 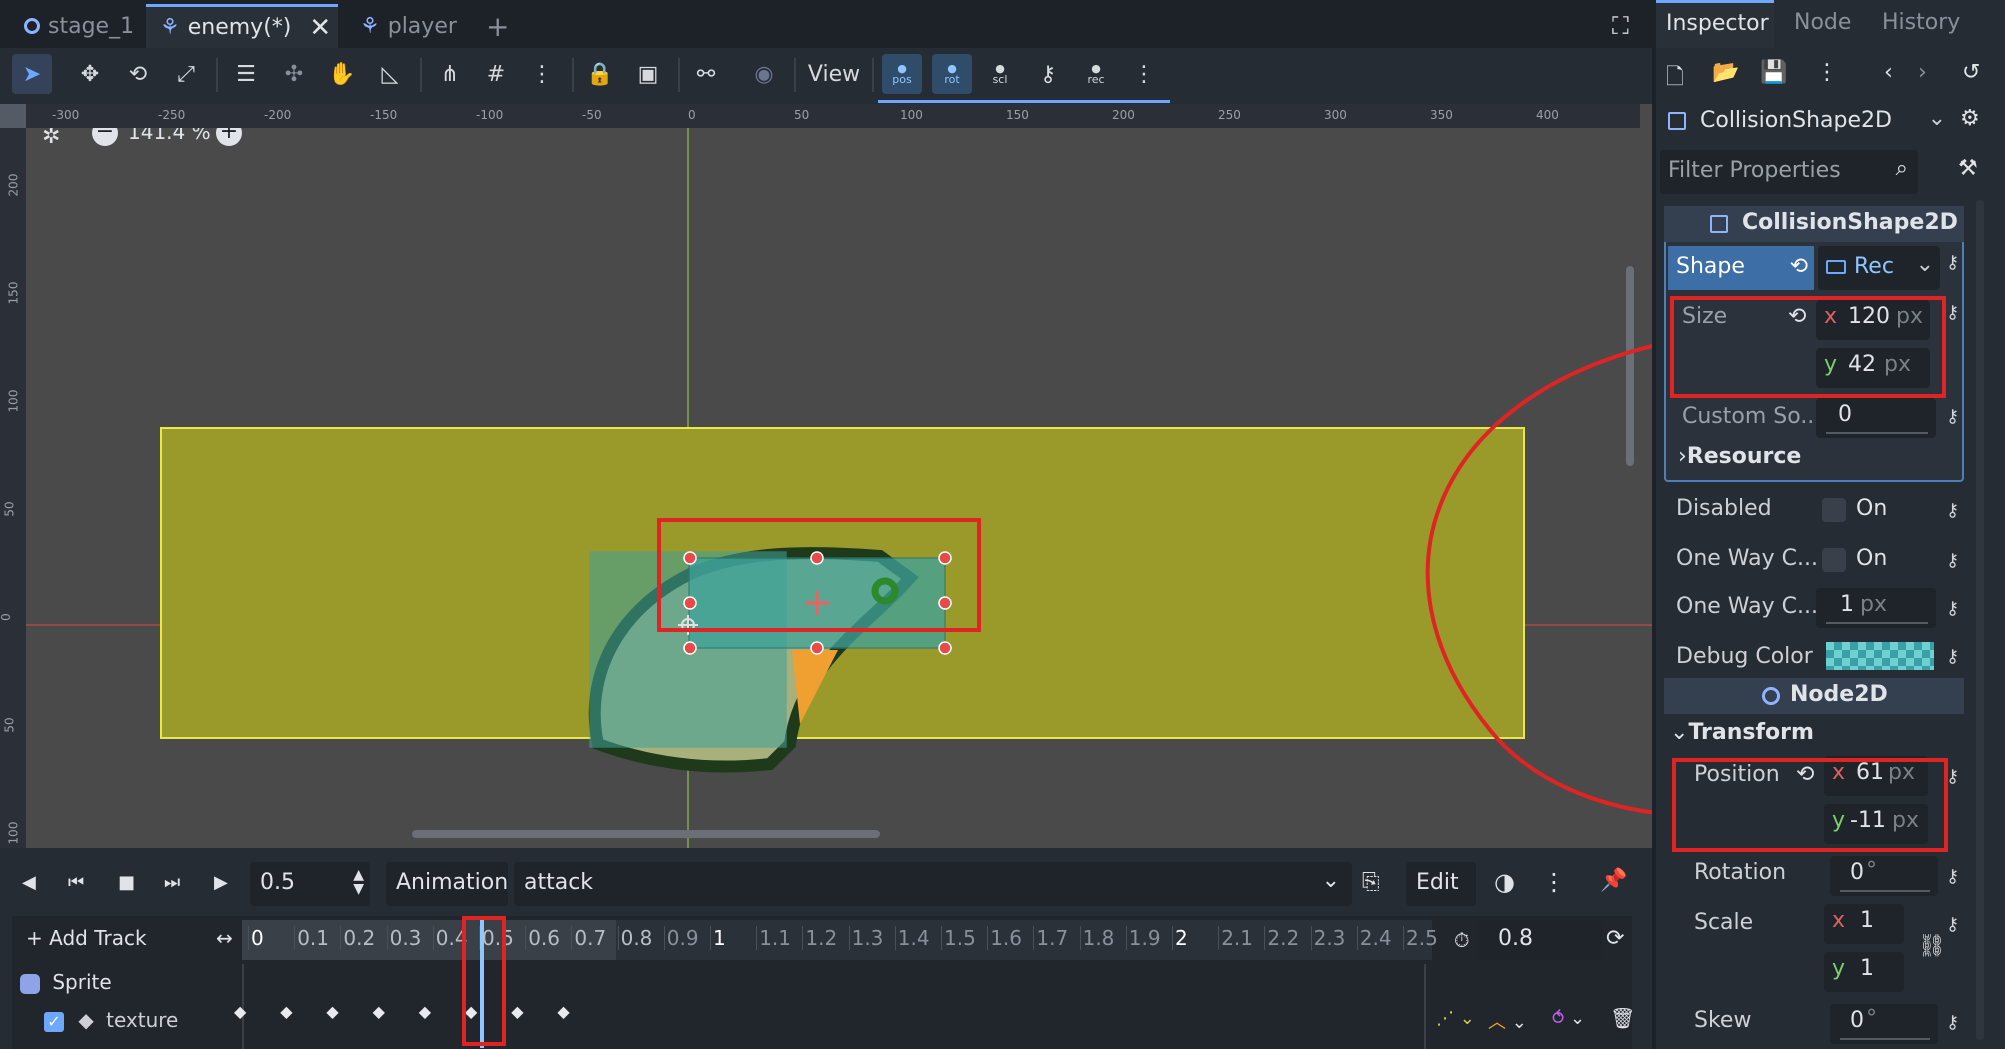 What do you see at coordinates (1615, 938) in the screenshot?
I see `loop-button: ⟳` at bounding box center [1615, 938].